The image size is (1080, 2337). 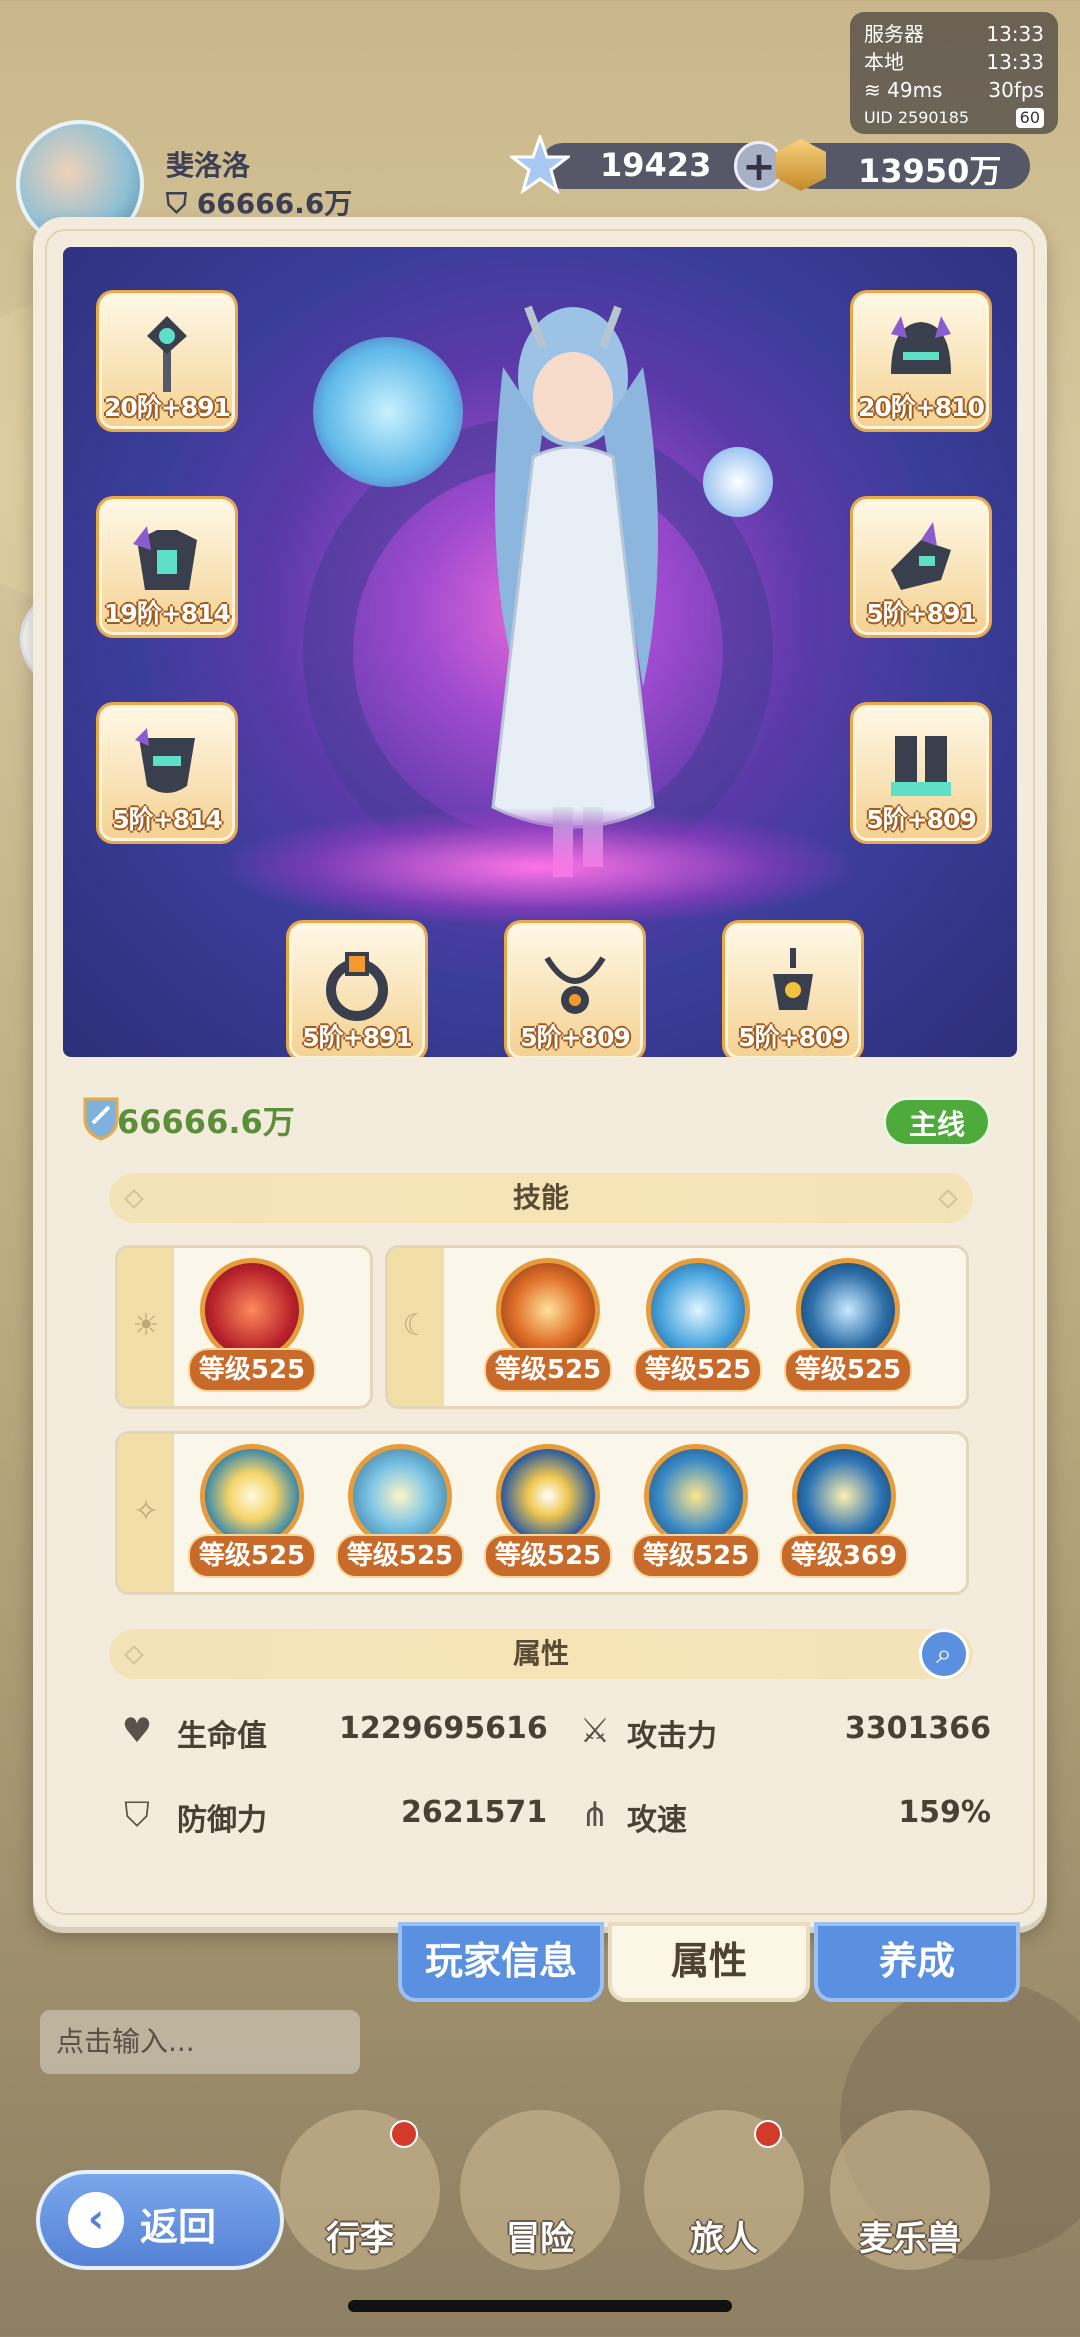 What do you see at coordinates (1016, 90) in the screenshot?
I see `fps-value: 30fps` at bounding box center [1016, 90].